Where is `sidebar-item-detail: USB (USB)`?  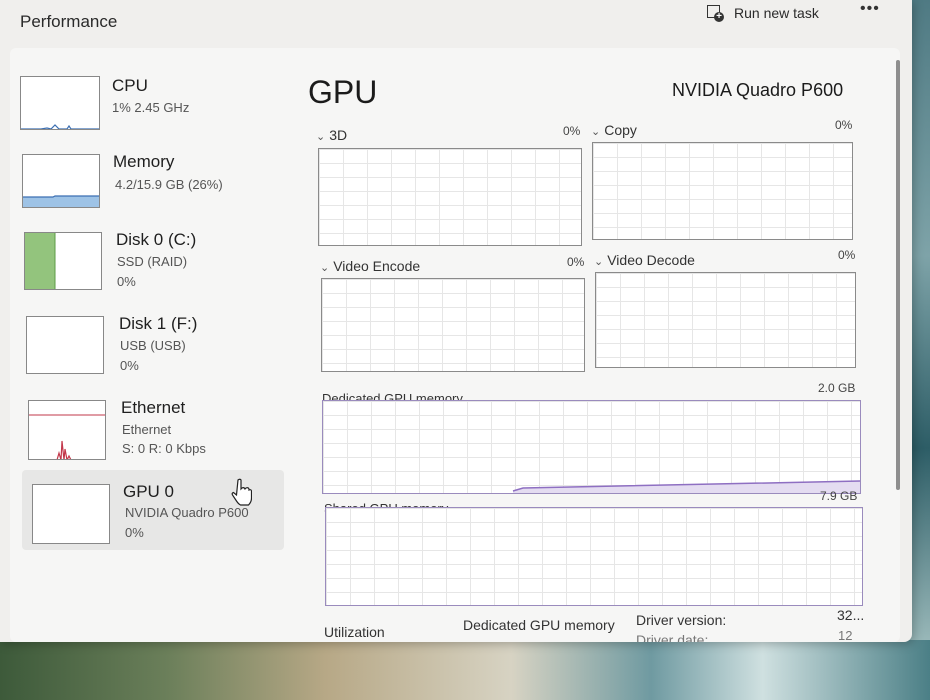 sidebar-item-detail: USB (USB) is located at coordinates (153, 345).